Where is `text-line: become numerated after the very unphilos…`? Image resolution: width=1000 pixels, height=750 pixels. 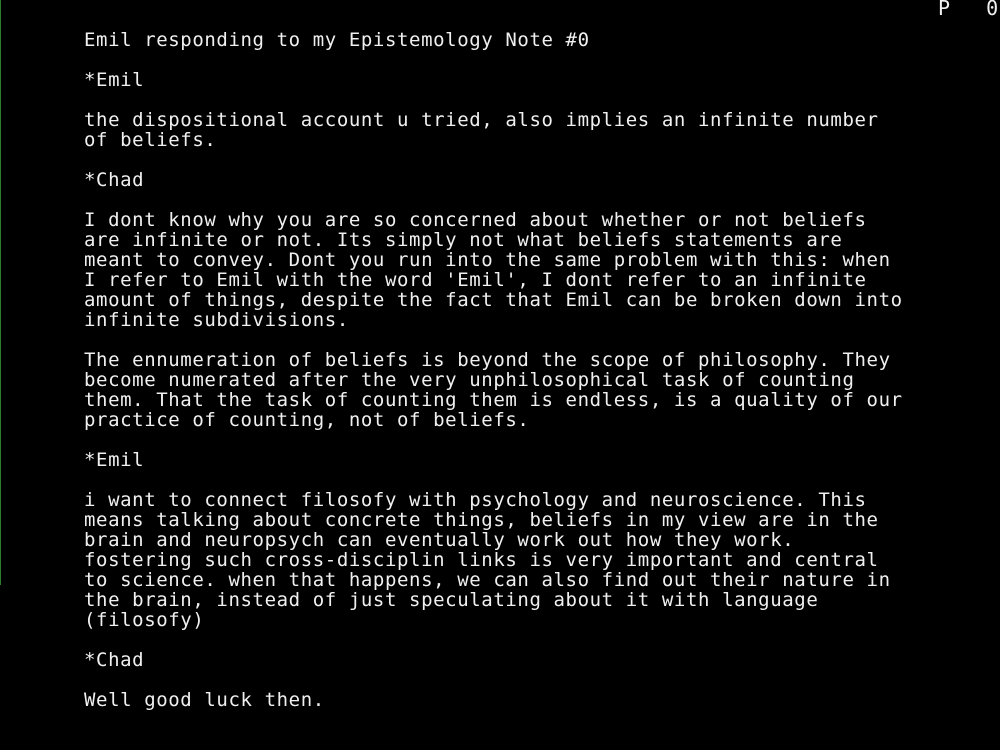
text-line: become numerated after the very unphilos… is located at coordinates (469, 380).